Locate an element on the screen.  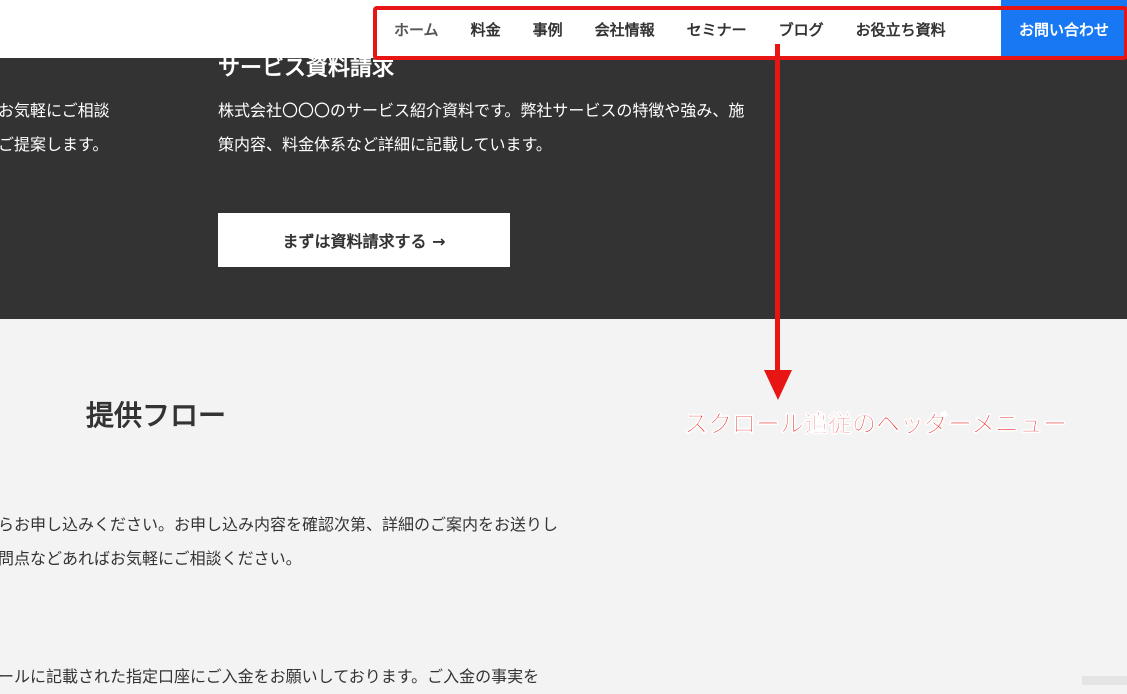
annotation-label: スクロール追従のヘッダーメニュー is located at coordinates (876, 424).